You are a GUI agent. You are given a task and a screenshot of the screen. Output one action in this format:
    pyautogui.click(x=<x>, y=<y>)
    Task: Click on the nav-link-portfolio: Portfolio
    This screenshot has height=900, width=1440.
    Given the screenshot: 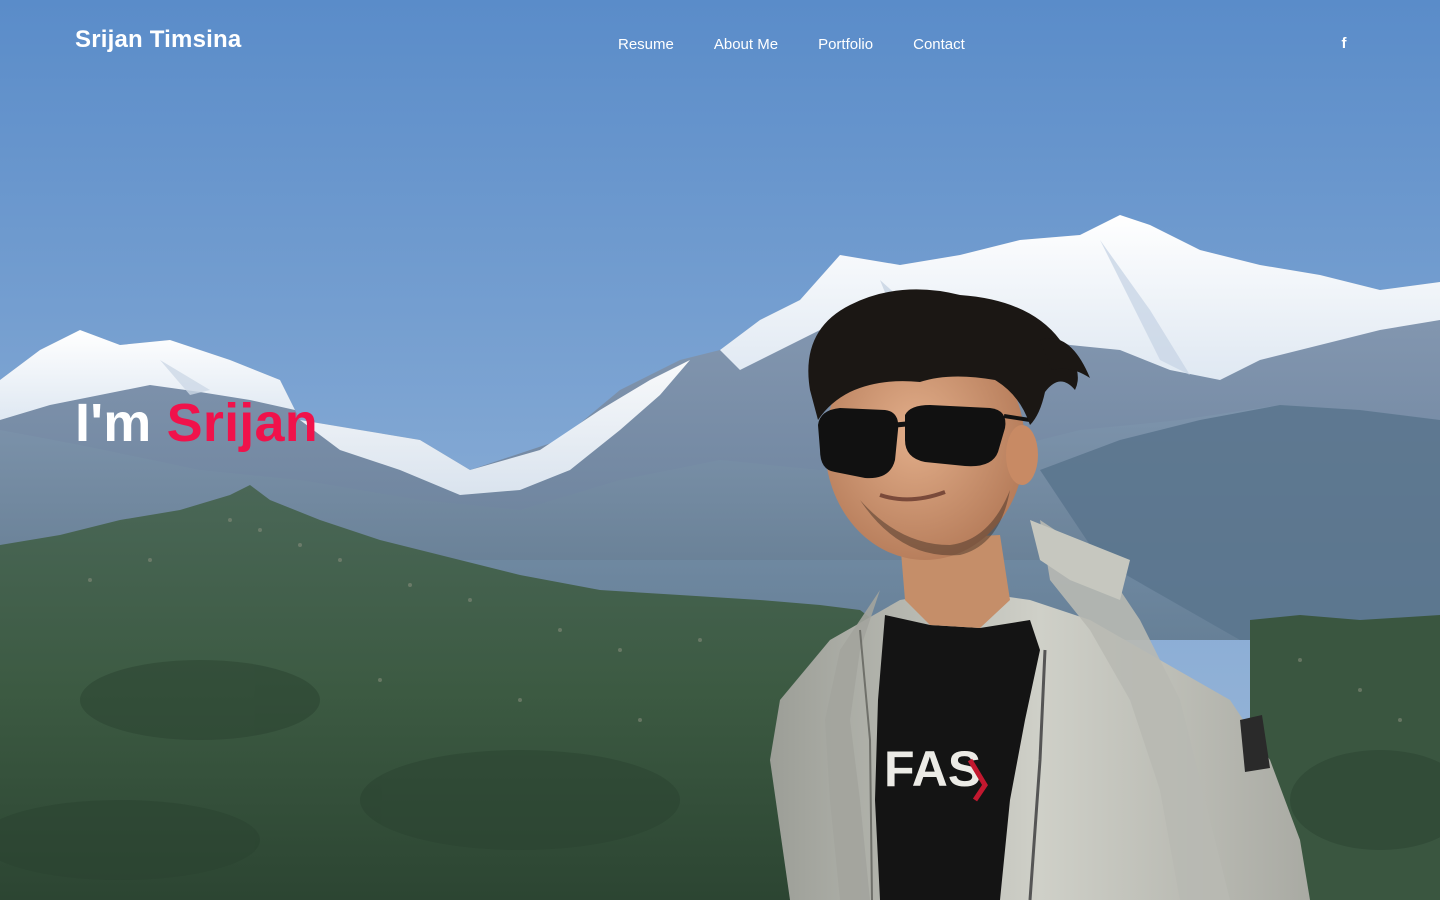 What is the action you would take?
    pyautogui.click(x=845, y=44)
    